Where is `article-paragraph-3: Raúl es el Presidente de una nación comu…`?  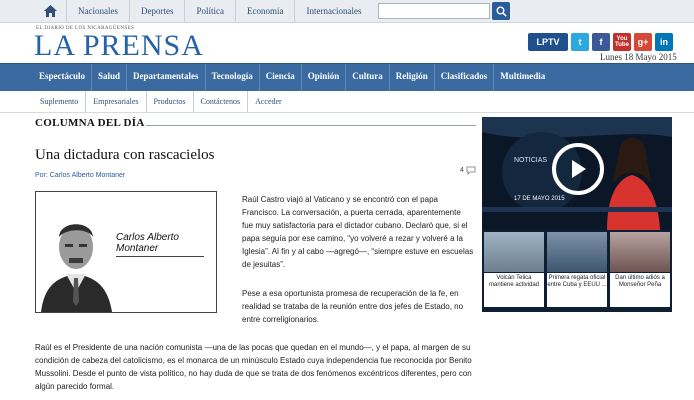 article-paragraph-3: Raúl es el Presidente de una nación comu… is located at coordinates (253, 367).